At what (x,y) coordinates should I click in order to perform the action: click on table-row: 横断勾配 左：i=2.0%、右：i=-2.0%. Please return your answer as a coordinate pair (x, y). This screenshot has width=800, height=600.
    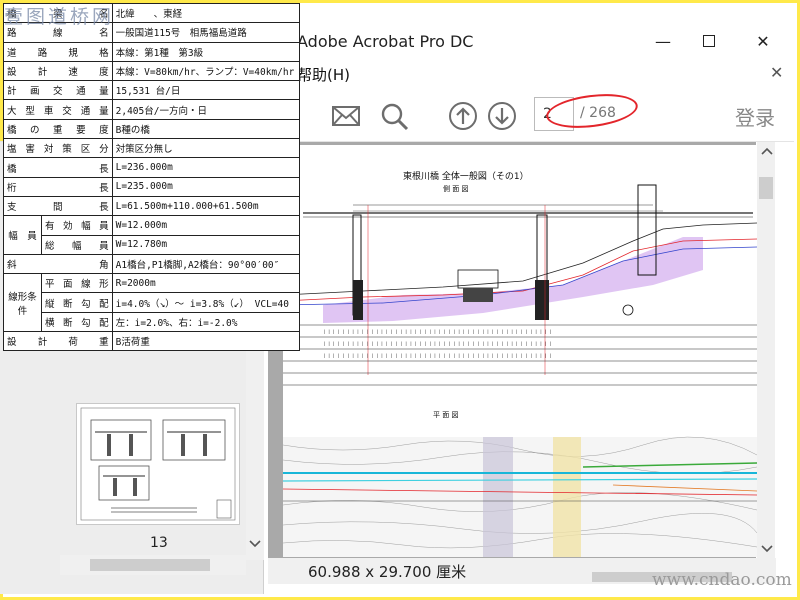
    Looking at the image, I should click on (152, 322).